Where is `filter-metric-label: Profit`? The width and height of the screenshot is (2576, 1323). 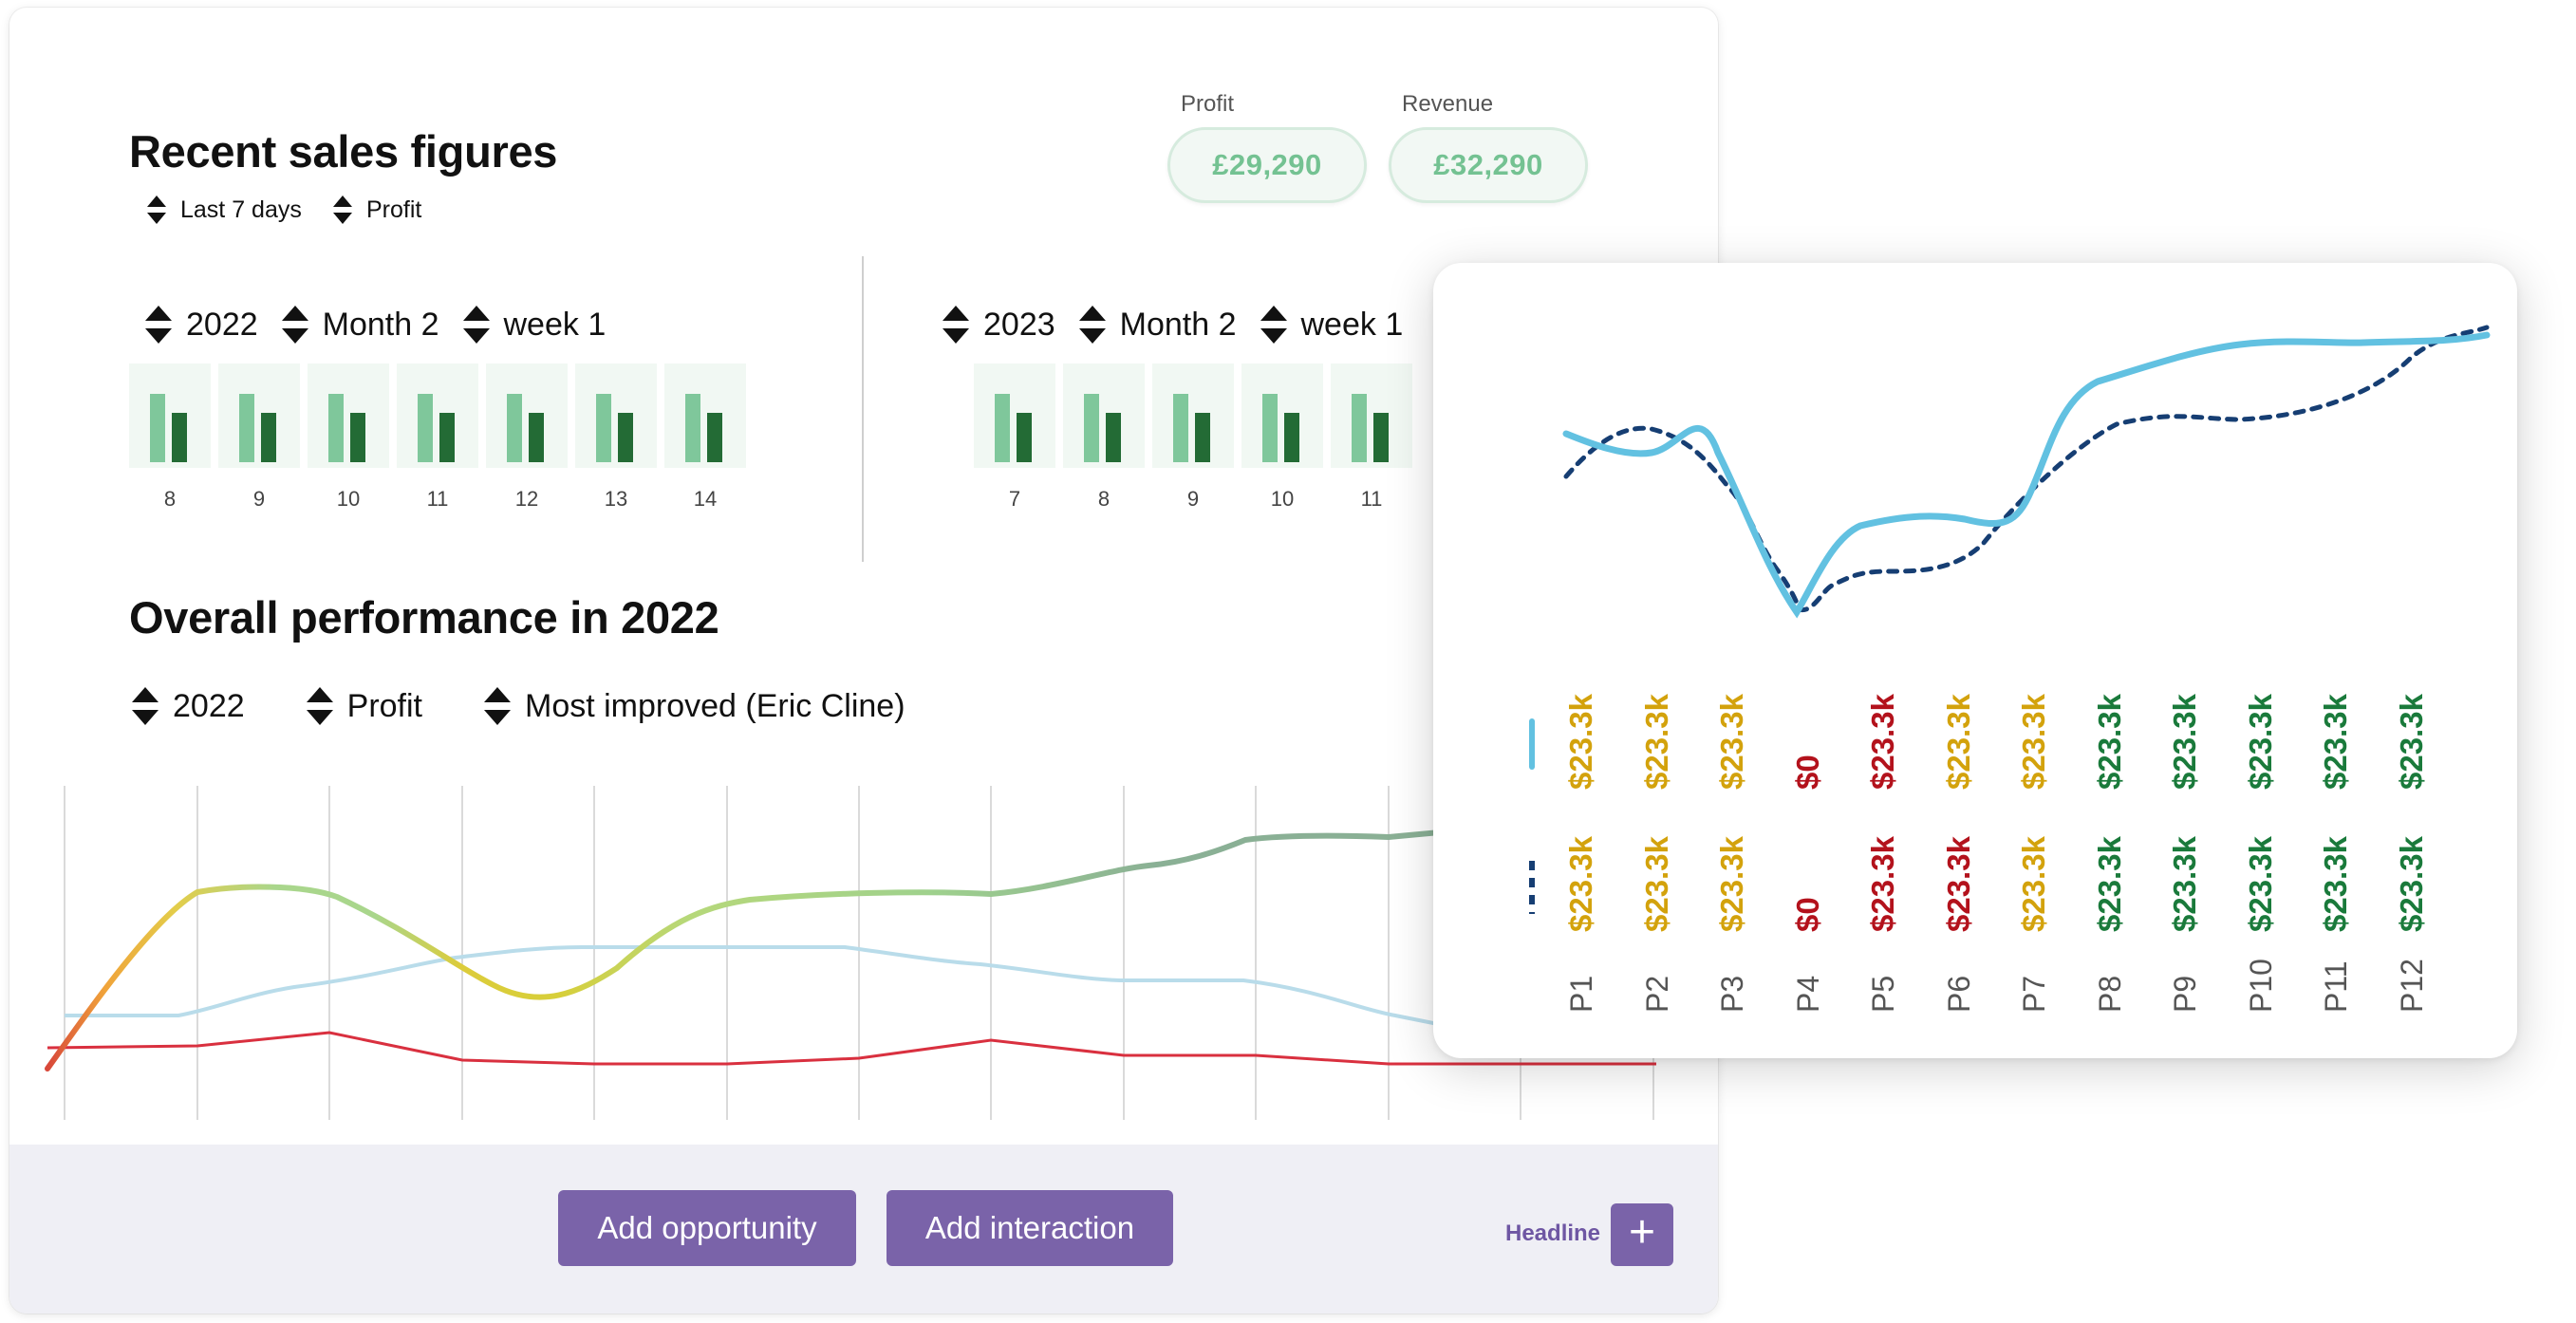 filter-metric-label: Profit is located at coordinates (394, 210).